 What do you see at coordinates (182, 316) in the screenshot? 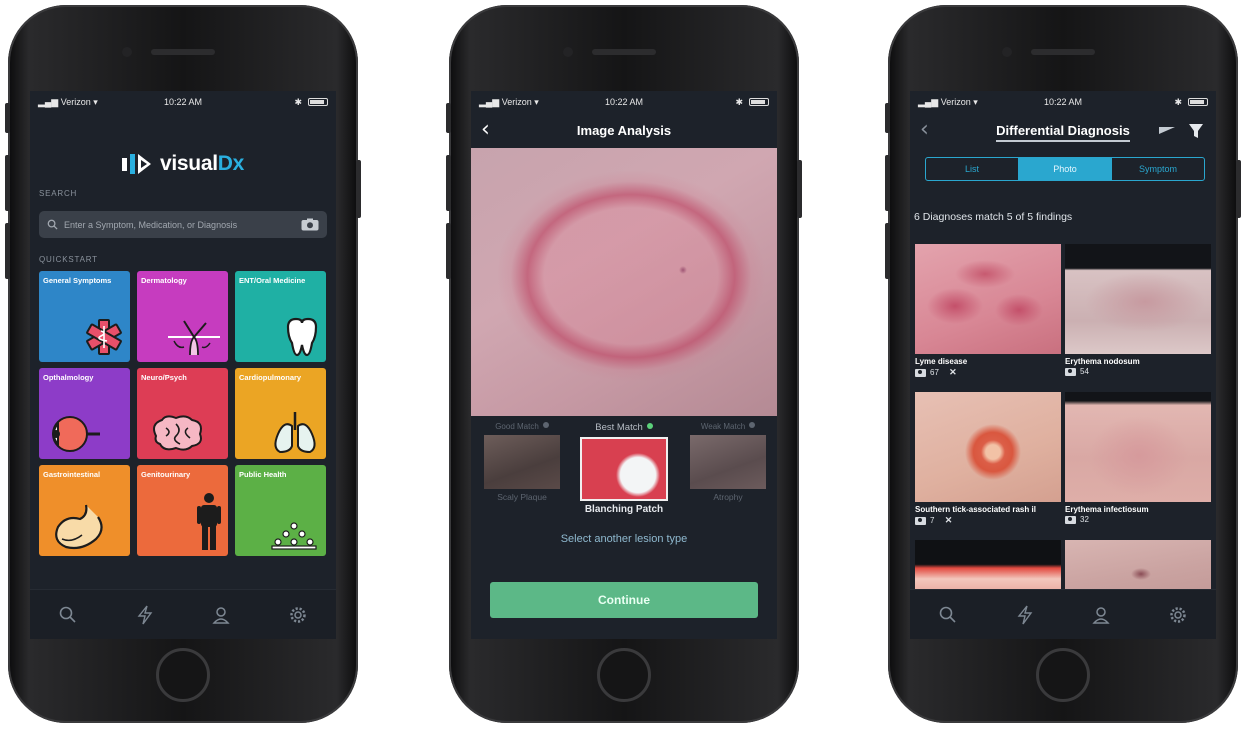
I see `tile-dermatology: Dermatology` at bounding box center [182, 316].